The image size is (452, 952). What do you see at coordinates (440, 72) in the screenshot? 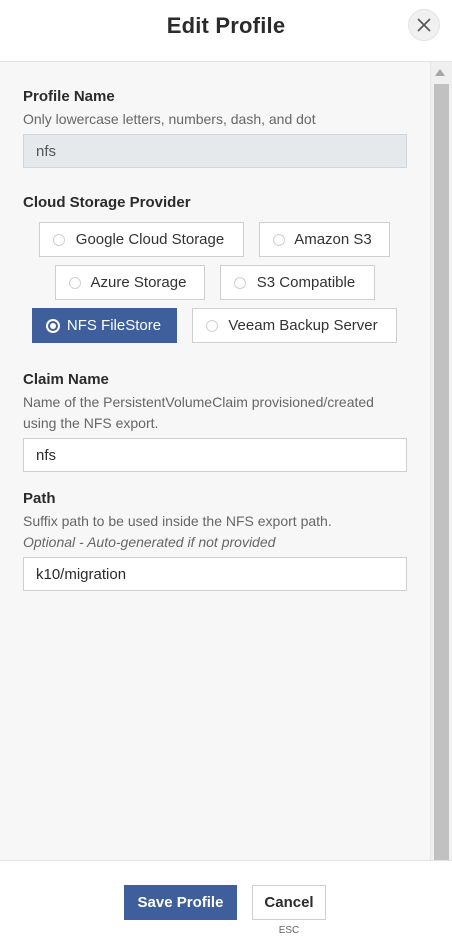
I see `scroll-up-arrow-icon` at bounding box center [440, 72].